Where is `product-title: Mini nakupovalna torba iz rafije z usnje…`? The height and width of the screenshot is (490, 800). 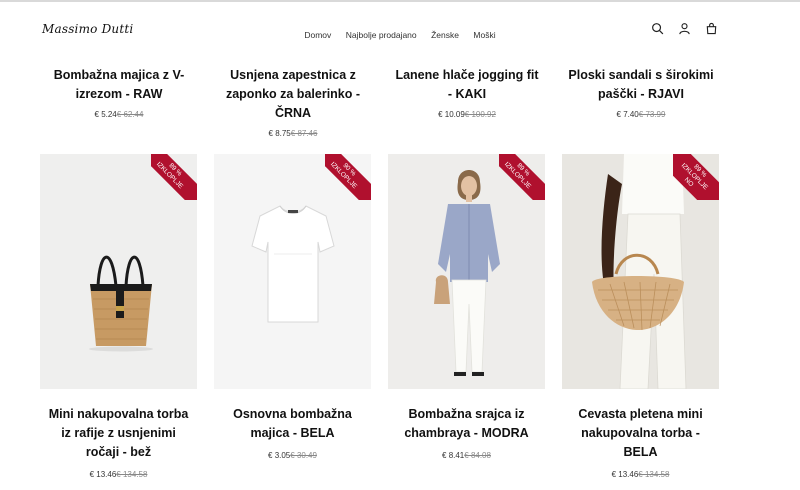 product-title: Mini nakupovalna torba iz rafije z usnje… is located at coordinates (118, 433).